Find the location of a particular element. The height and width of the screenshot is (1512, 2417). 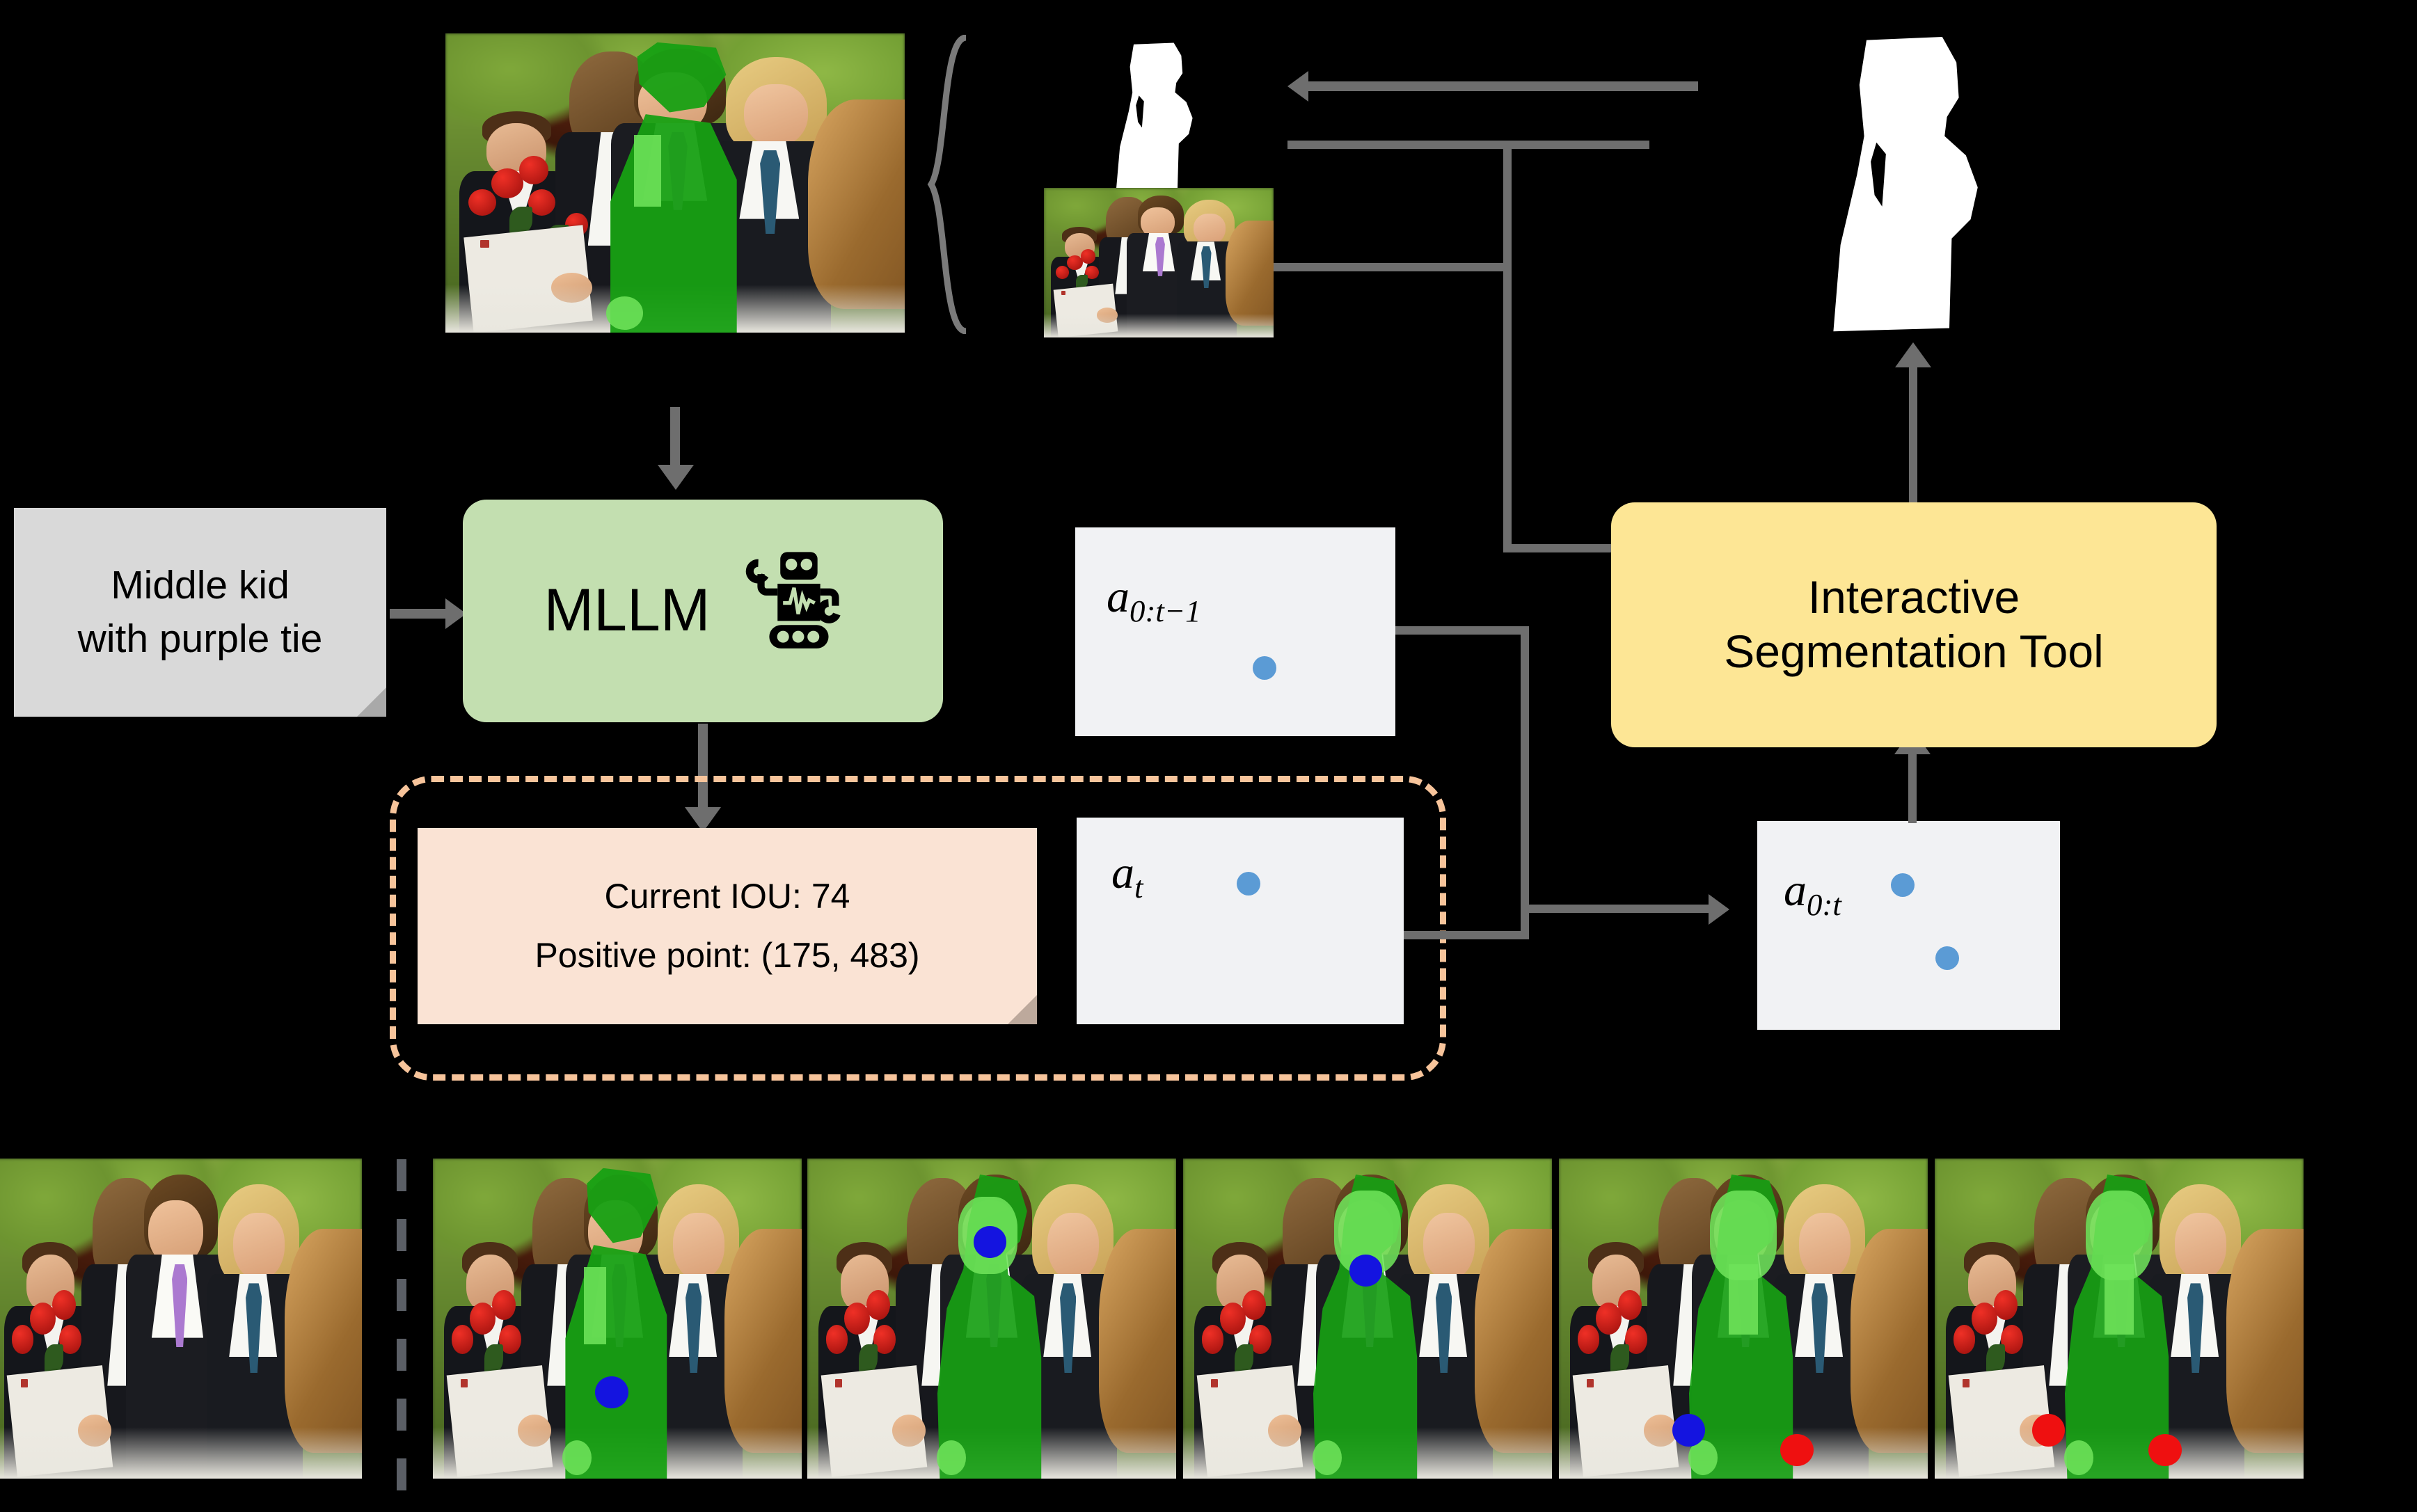

prompt-line-1: Middle kid is located at coordinates (200, 585).